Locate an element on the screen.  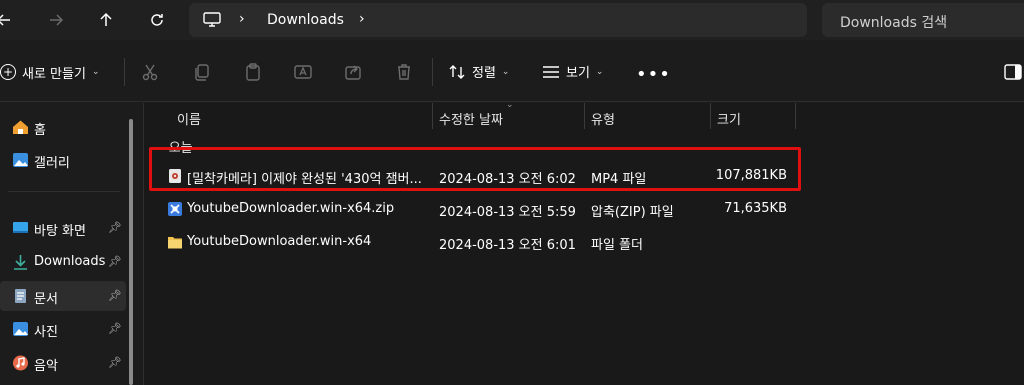
sidebar-item-pictures: 사진 📌︎ is located at coordinates (63, 329).